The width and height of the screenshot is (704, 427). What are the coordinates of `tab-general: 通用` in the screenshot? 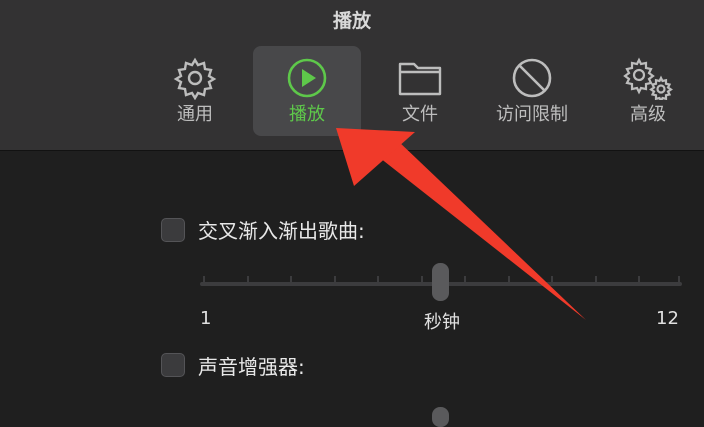 It's located at (195, 91).